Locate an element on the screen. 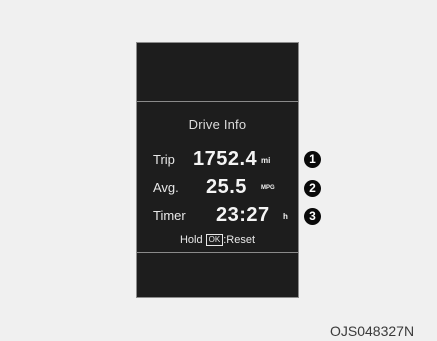 Image resolution: width=437 pixels, height=341 pixels. avg-unit: MPG is located at coordinates (268, 188).